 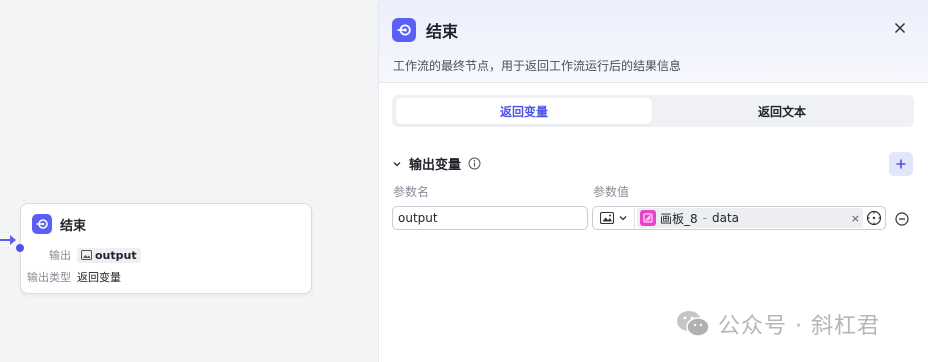 I want to click on param-value-label: 参数值, so click(x=611, y=192).